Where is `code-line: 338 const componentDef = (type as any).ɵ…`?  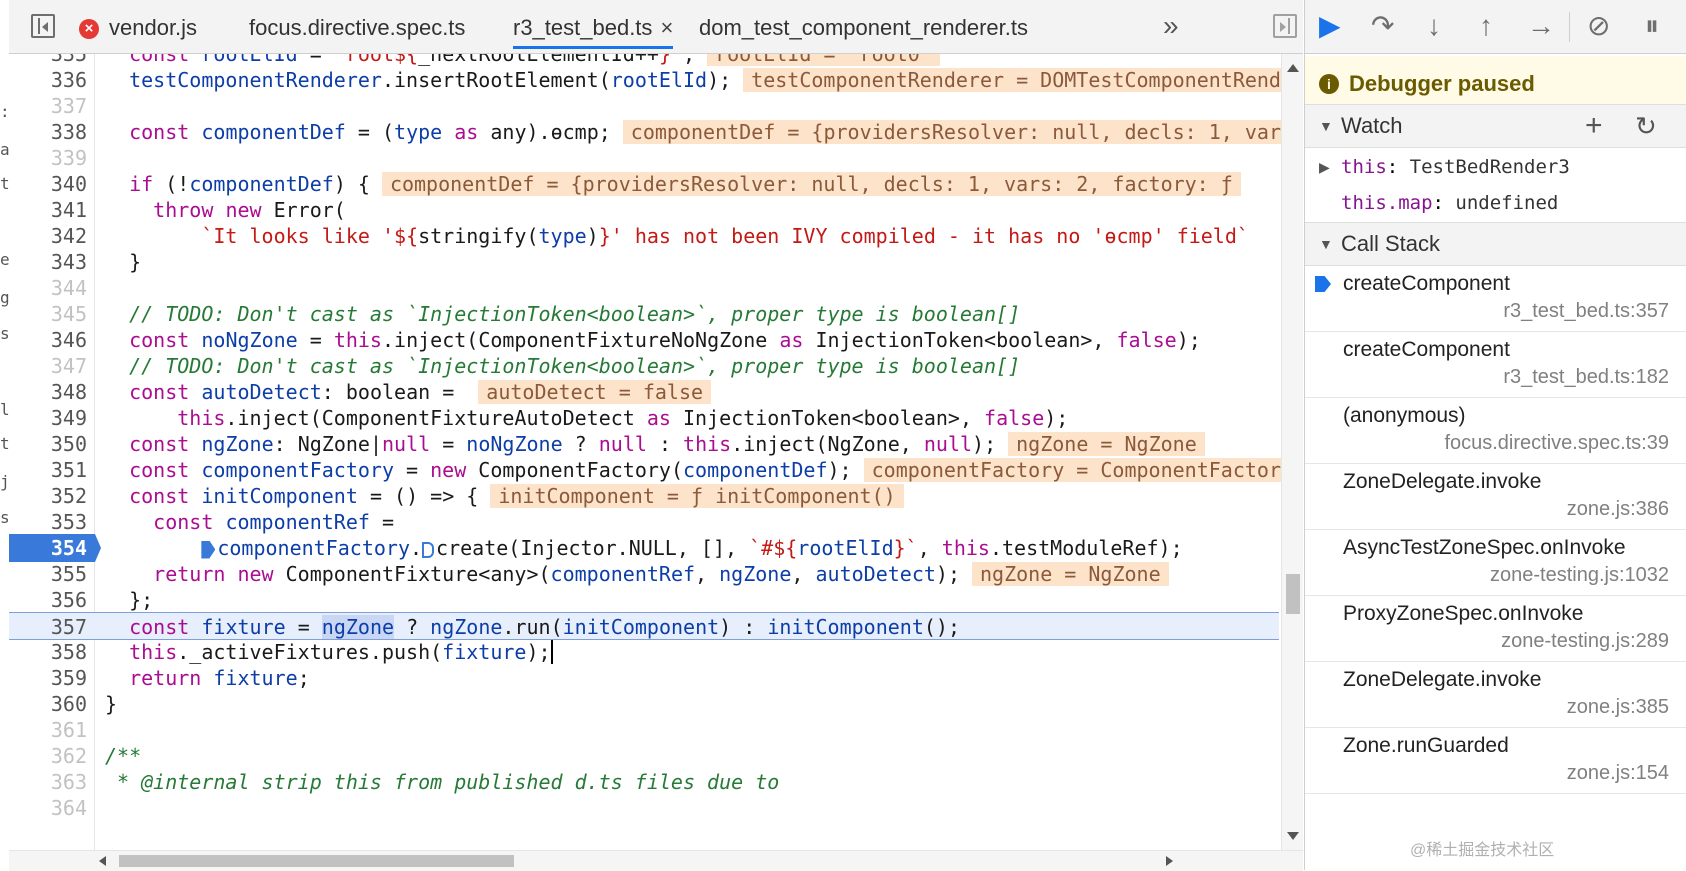 code-line: 338 const componentDef = (type as any).ɵ… is located at coordinates (656, 132).